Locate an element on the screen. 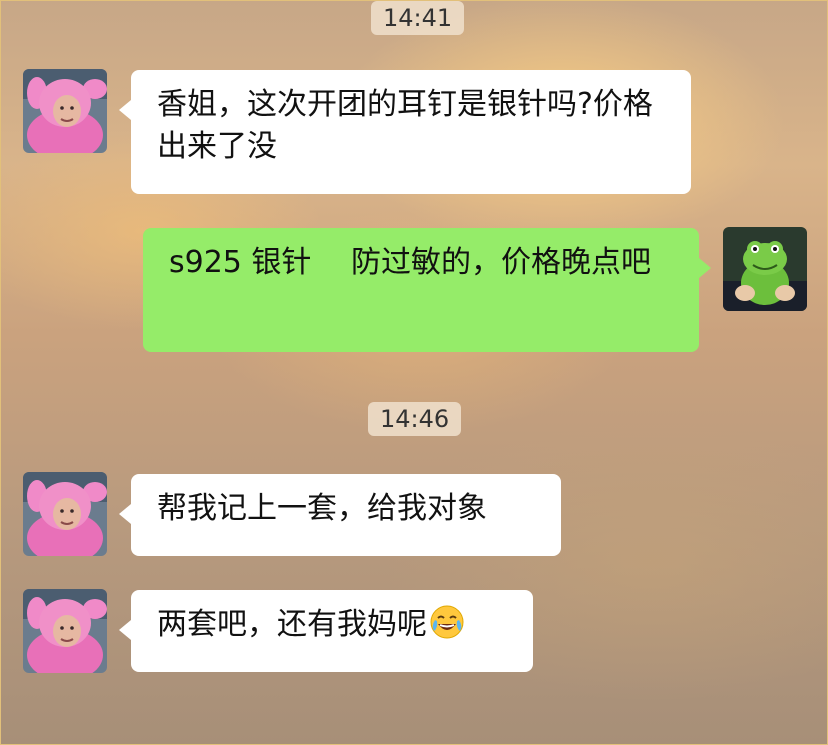 This screenshot has width=828, height=745. green-frog-plush-avatar-icon is located at coordinates (765, 269).